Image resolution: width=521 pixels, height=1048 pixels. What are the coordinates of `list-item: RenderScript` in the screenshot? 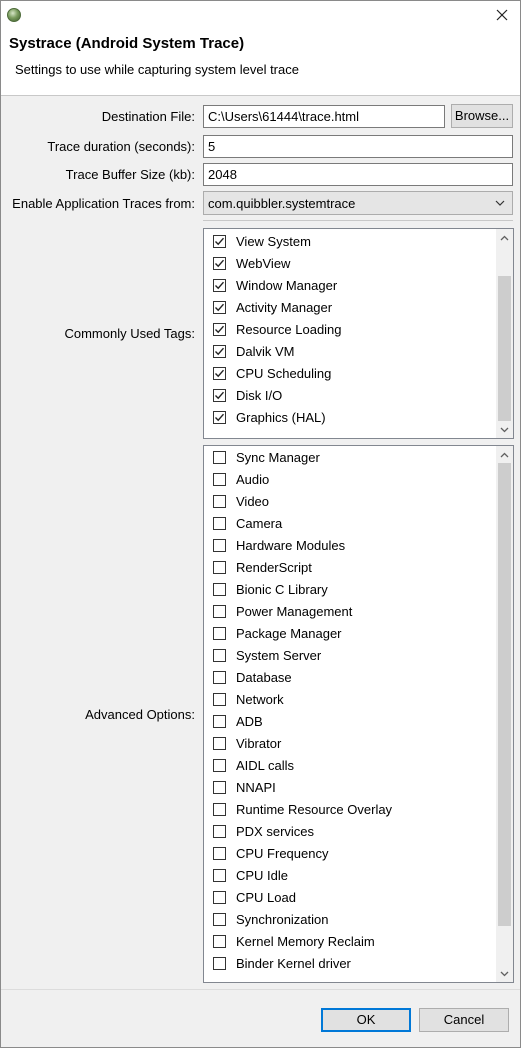 It's located at (350, 567).